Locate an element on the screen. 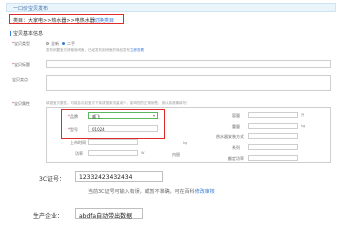  condition-used-radio is located at coordinates (63, 43).